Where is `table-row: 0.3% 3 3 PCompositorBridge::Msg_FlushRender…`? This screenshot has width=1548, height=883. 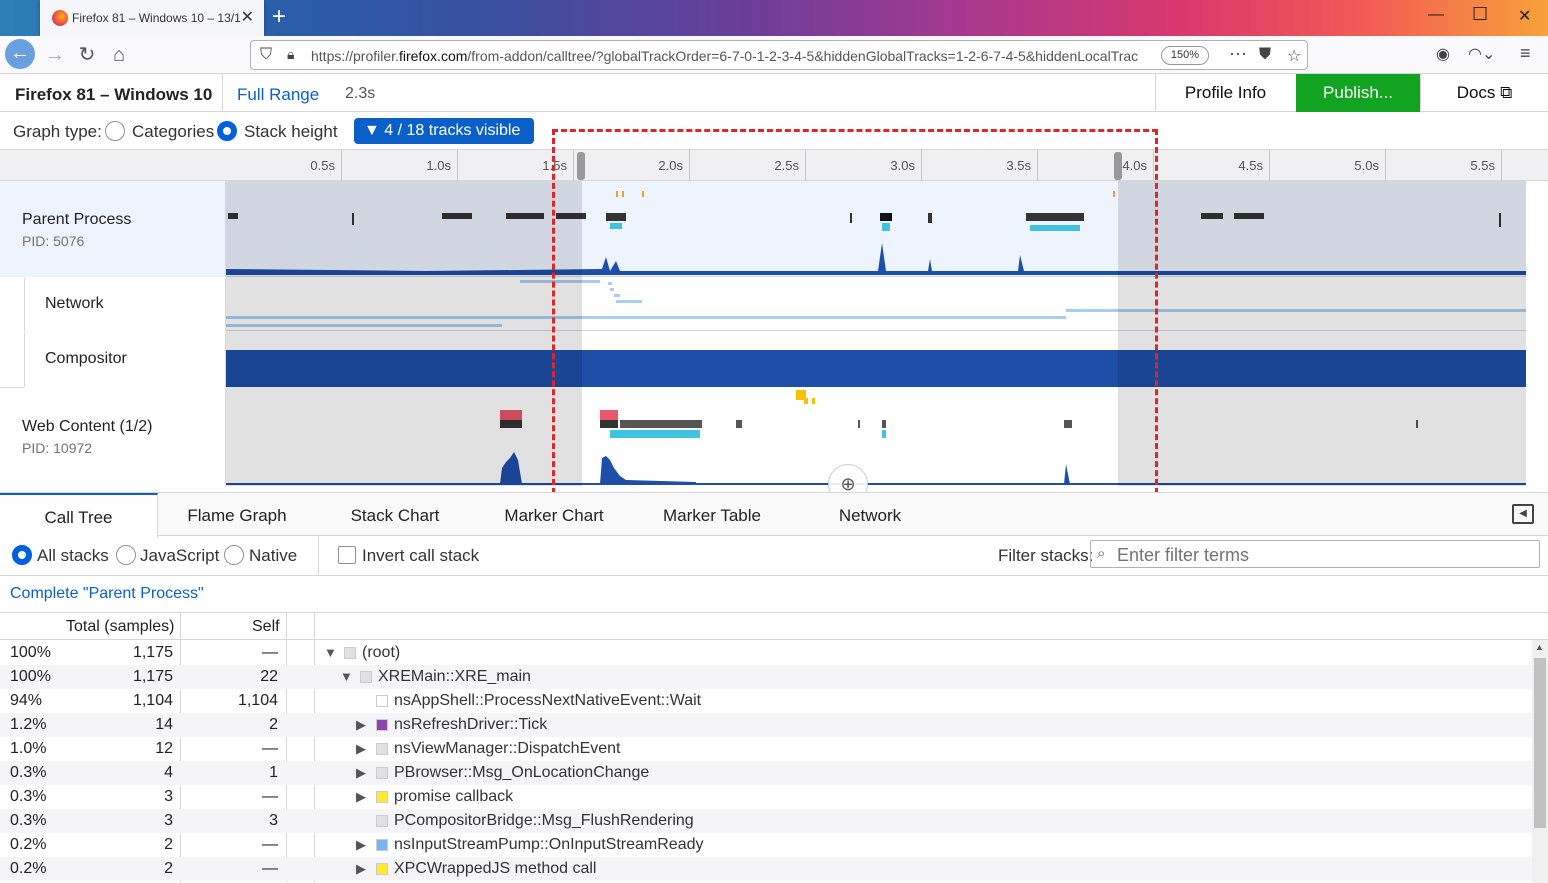
table-row: 0.3% 3 3 PCompositorBridge::Msg_FlushRender… is located at coordinates (766, 821).